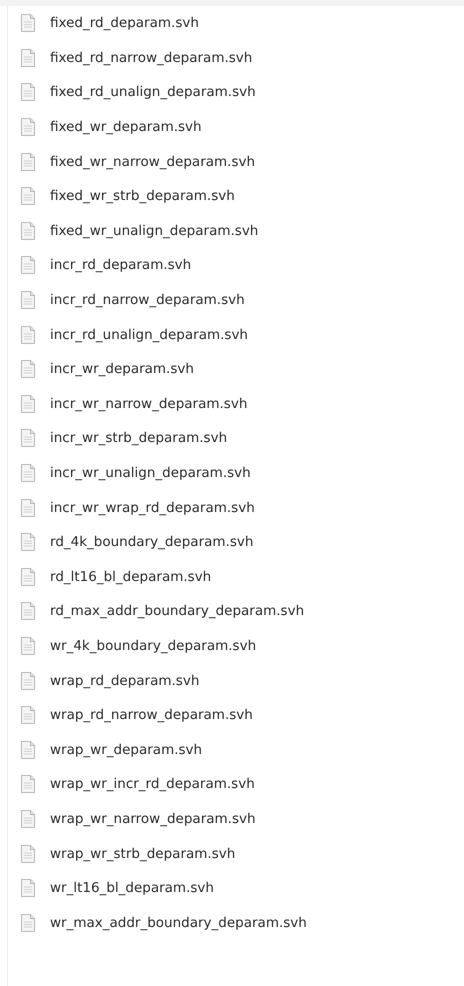 The width and height of the screenshot is (464, 986). Describe the element at coordinates (124, 23) in the screenshot. I see `file-name: fixed_rd_deparam.svh` at that location.